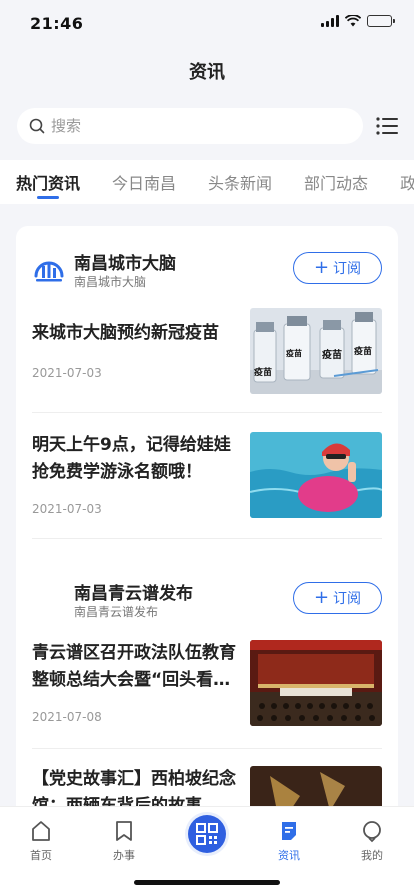 The image size is (414, 896). Describe the element at coordinates (289, 841) in the screenshot. I see `nav-news: 资讯` at that location.